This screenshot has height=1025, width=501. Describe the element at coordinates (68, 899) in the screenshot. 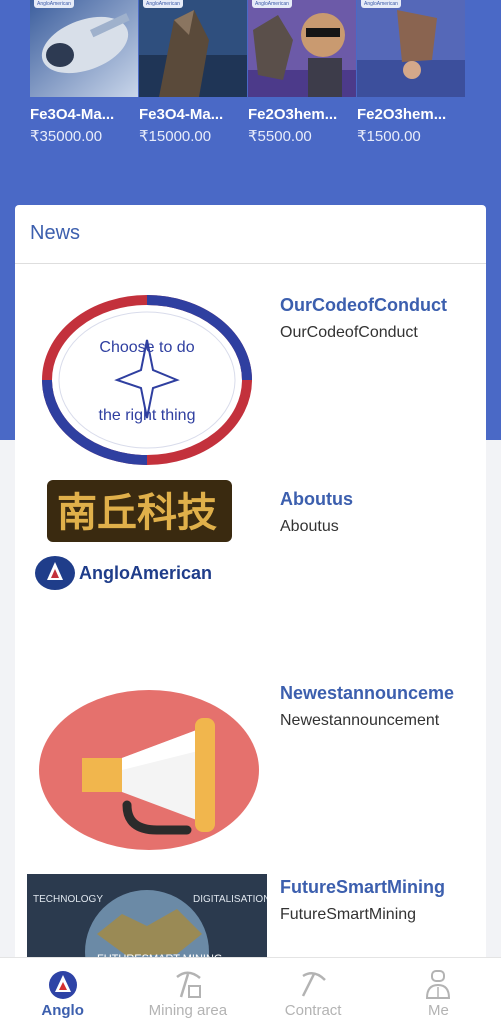

I see `image-text: TECHNOLOGY` at that location.